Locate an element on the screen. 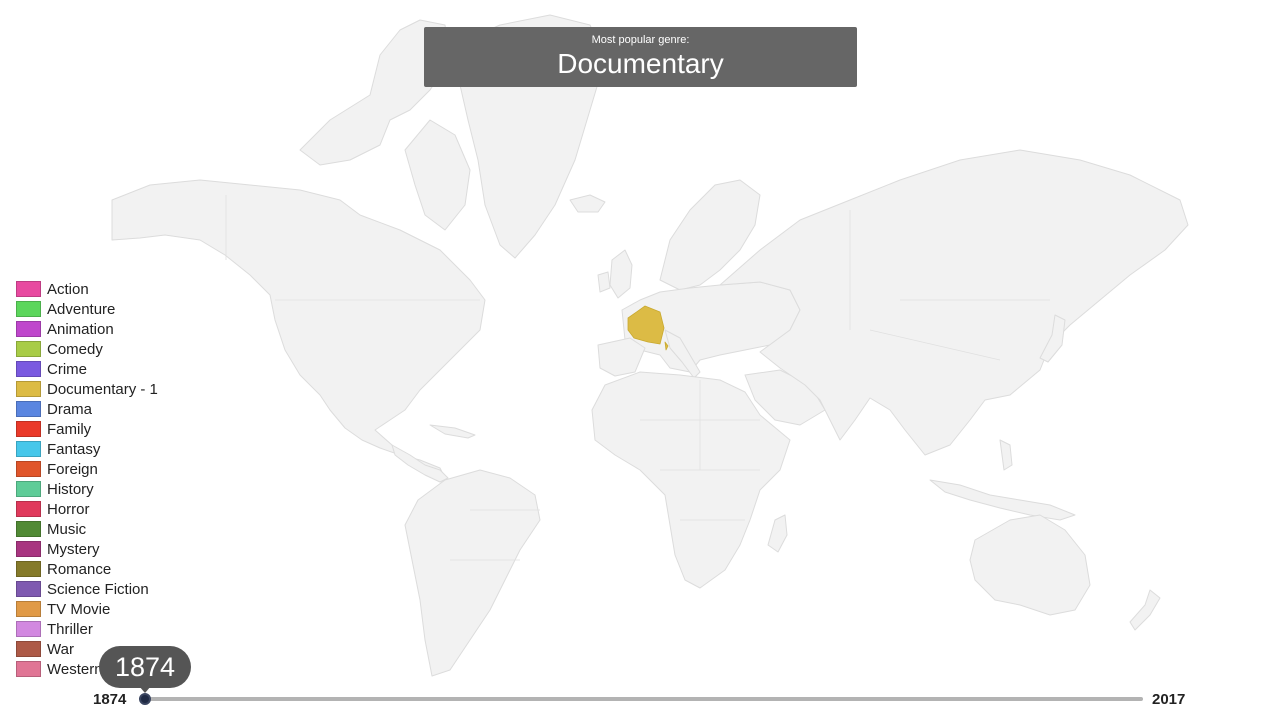 This screenshot has width=1280, height=720. indonesia is located at coordinates (1002, 500).